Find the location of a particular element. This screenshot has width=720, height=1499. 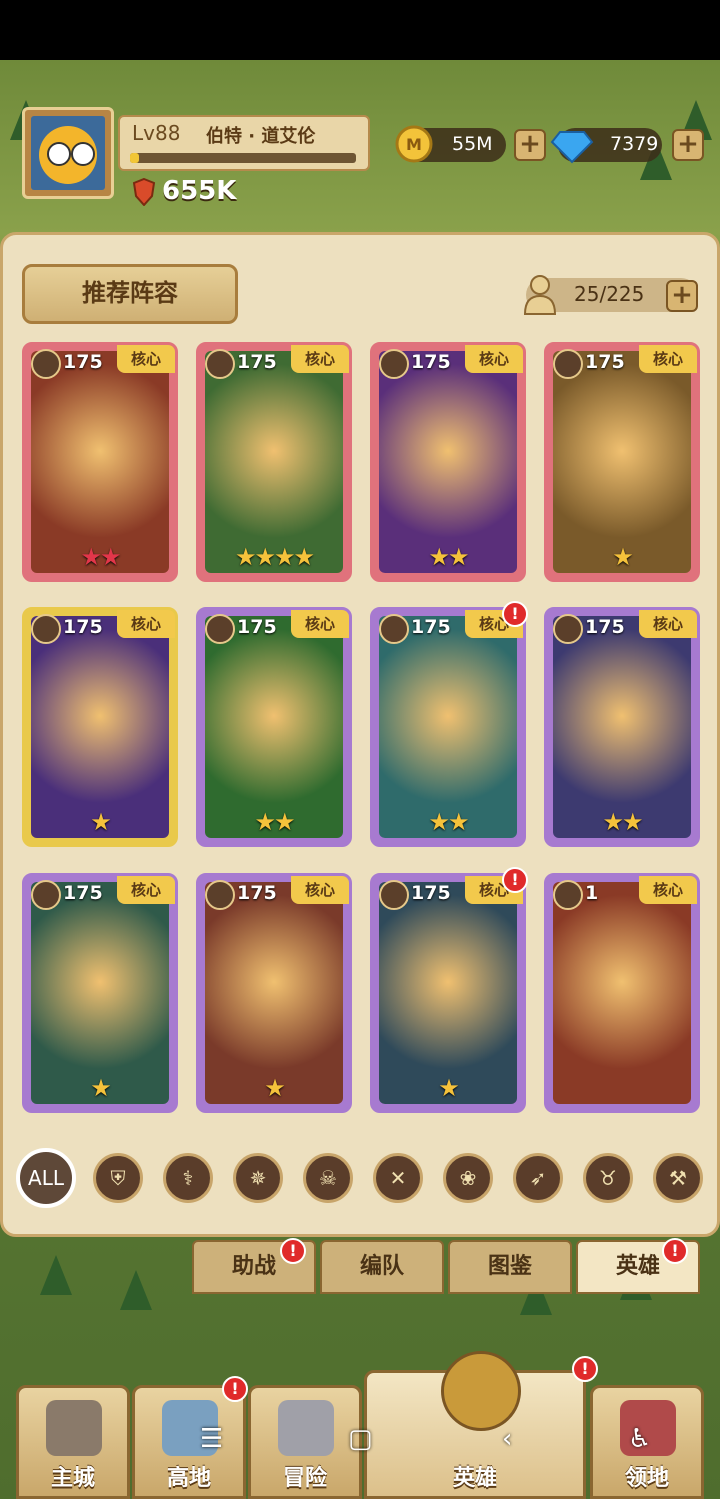

tab-formation: 编队 is located at coordinates (382, 1267).